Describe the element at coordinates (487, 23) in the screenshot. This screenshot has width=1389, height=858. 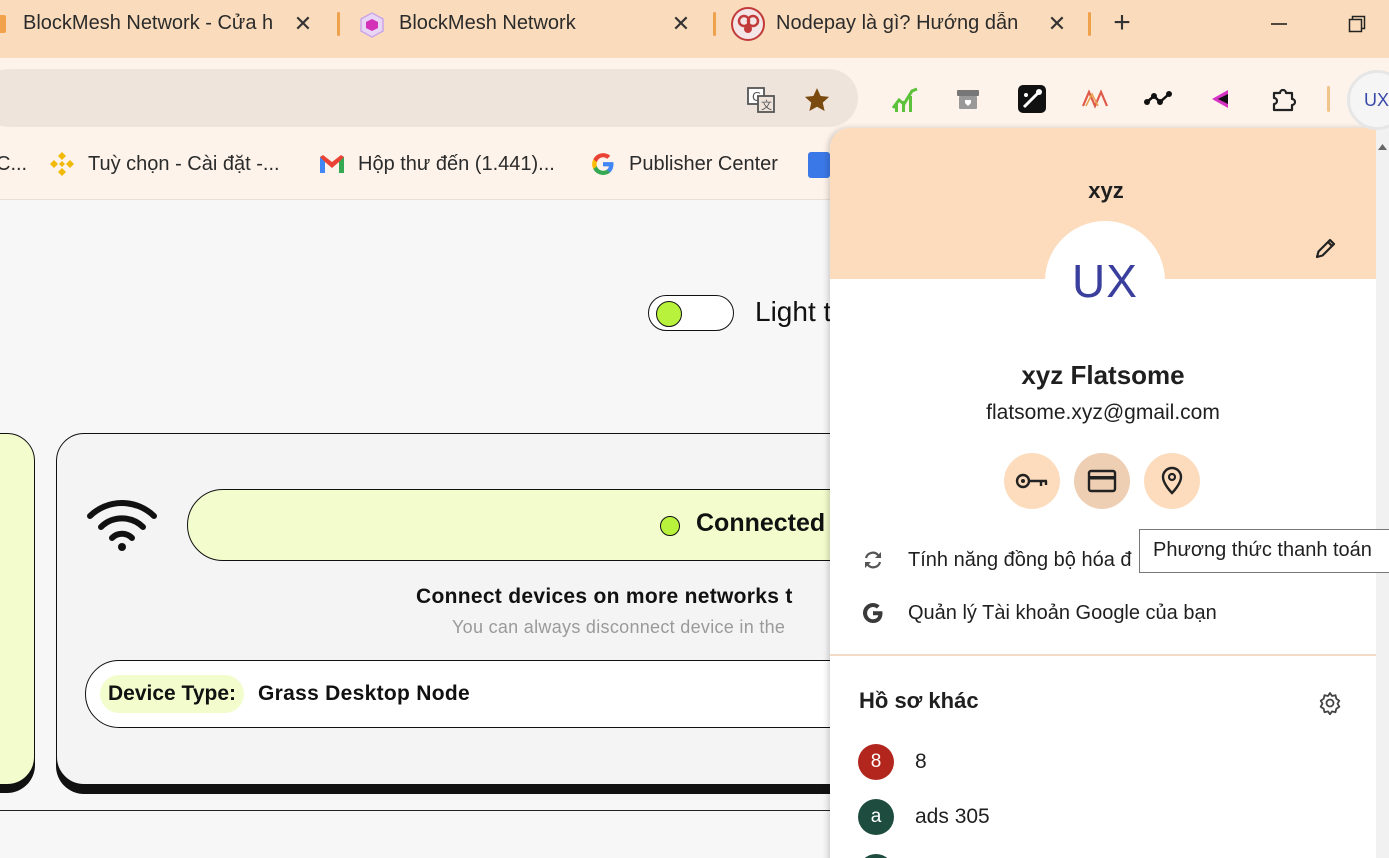
I see `tab-title: BlockMesh Network` at that location.